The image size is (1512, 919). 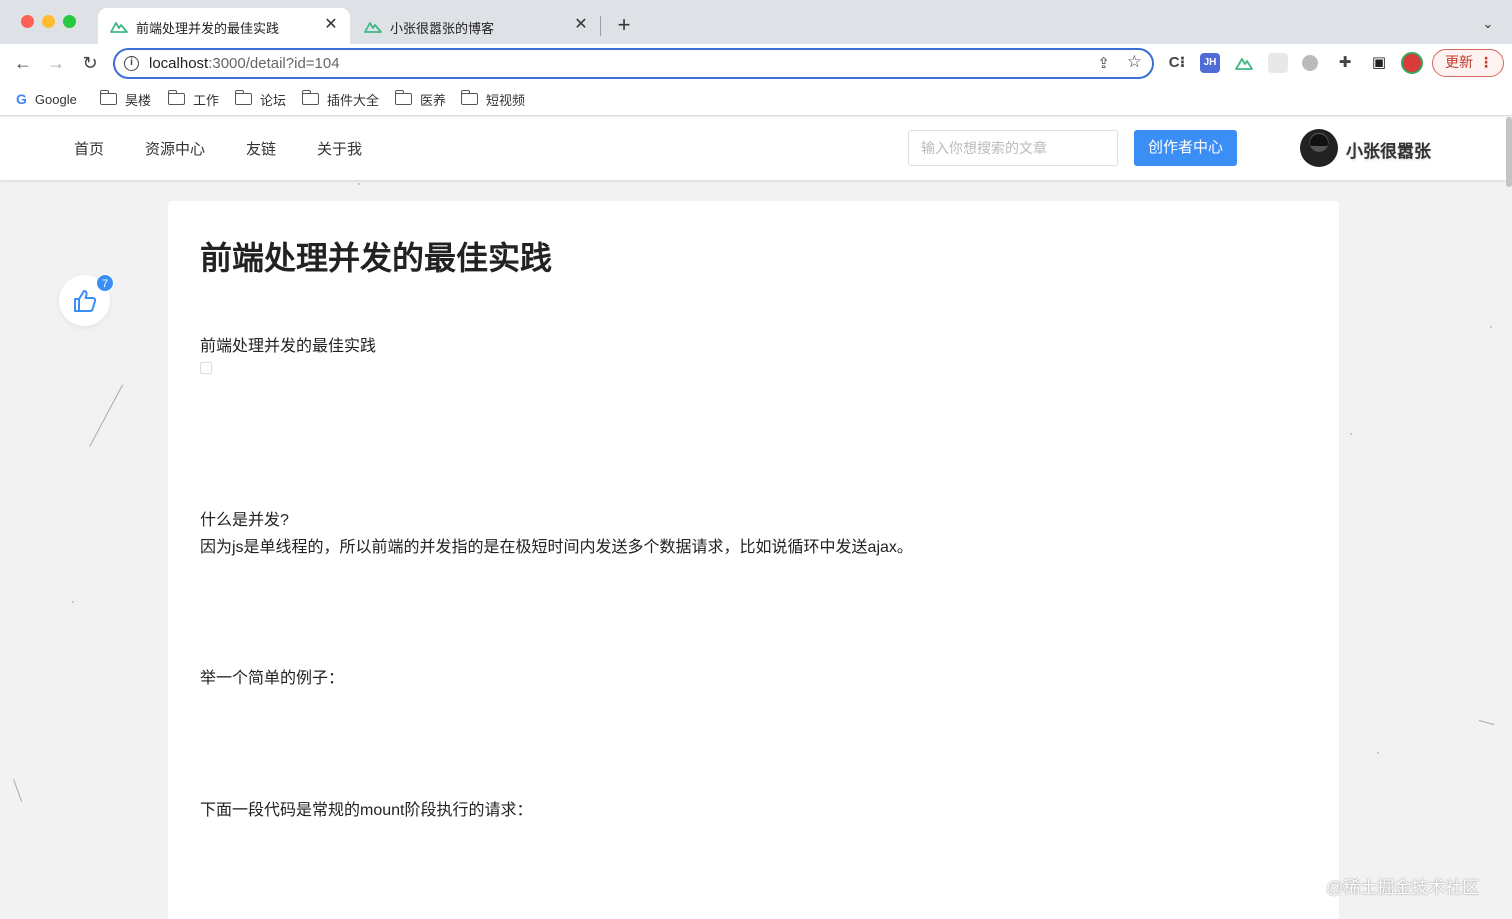 What do you see at coordinates (1488, 24) in the screenshot?
I see `chevron-down-icon: ⌄` at bounding box center [1488, 24].